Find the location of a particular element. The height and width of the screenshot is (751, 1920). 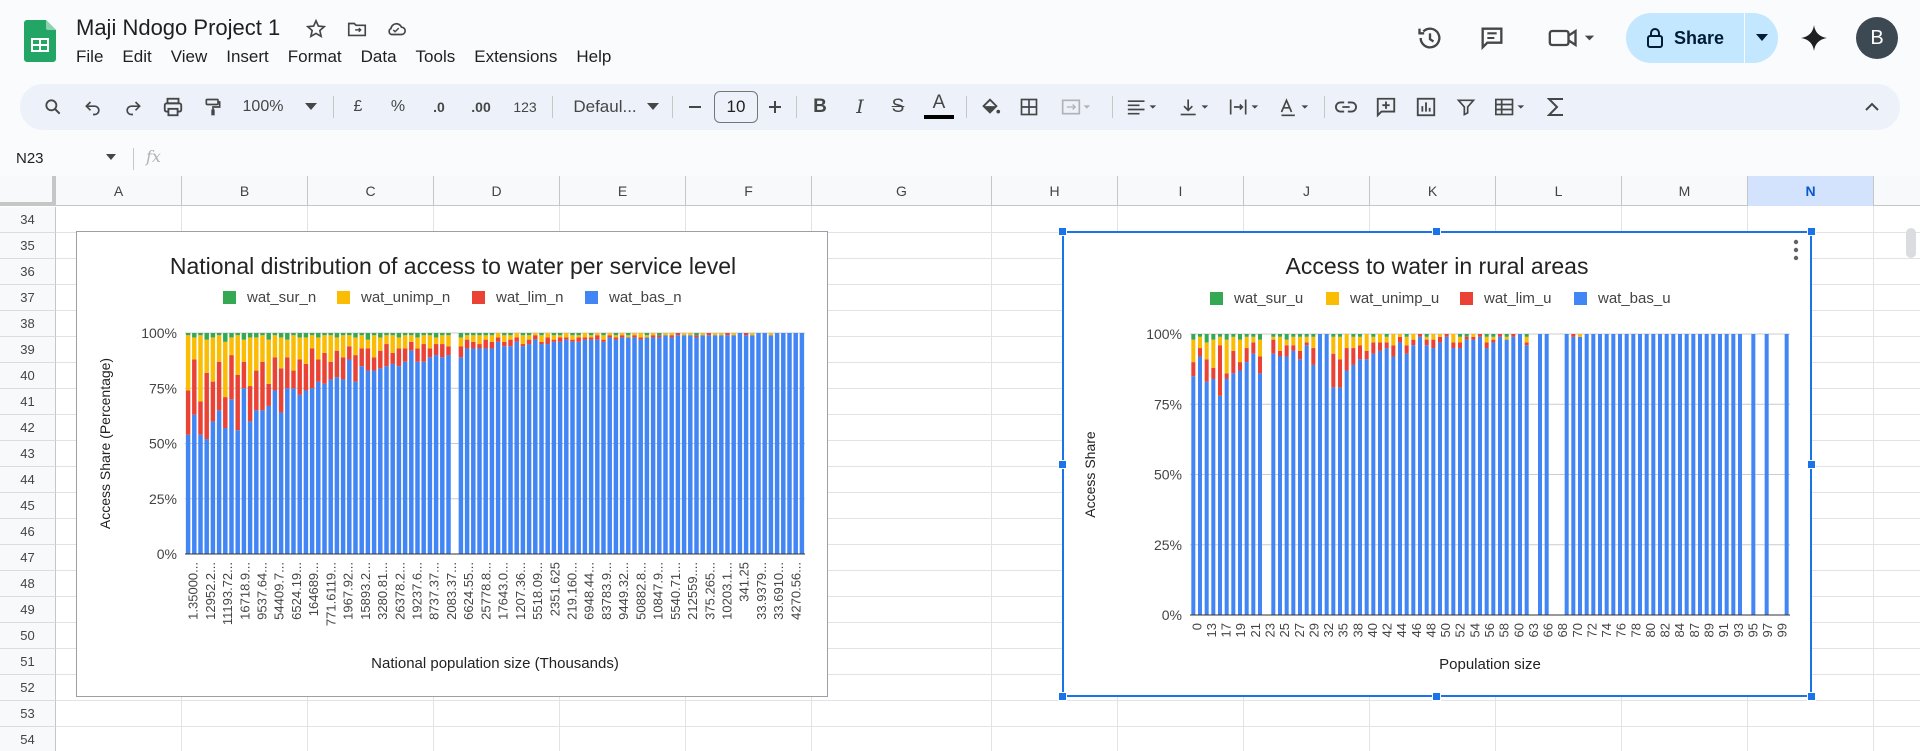

font-size-input: 10 is located at coordinates (736, 107).